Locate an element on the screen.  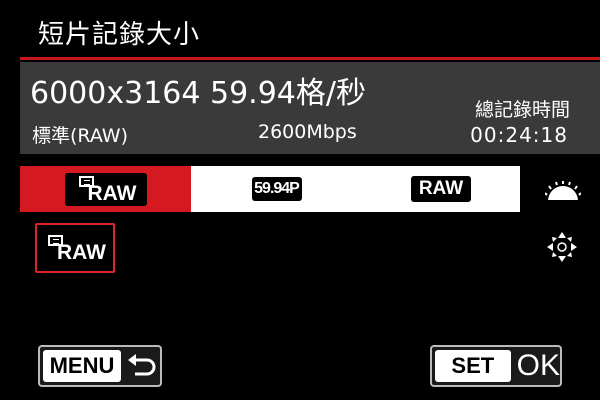
ok-label: OK is located at coordinates (538, 365).